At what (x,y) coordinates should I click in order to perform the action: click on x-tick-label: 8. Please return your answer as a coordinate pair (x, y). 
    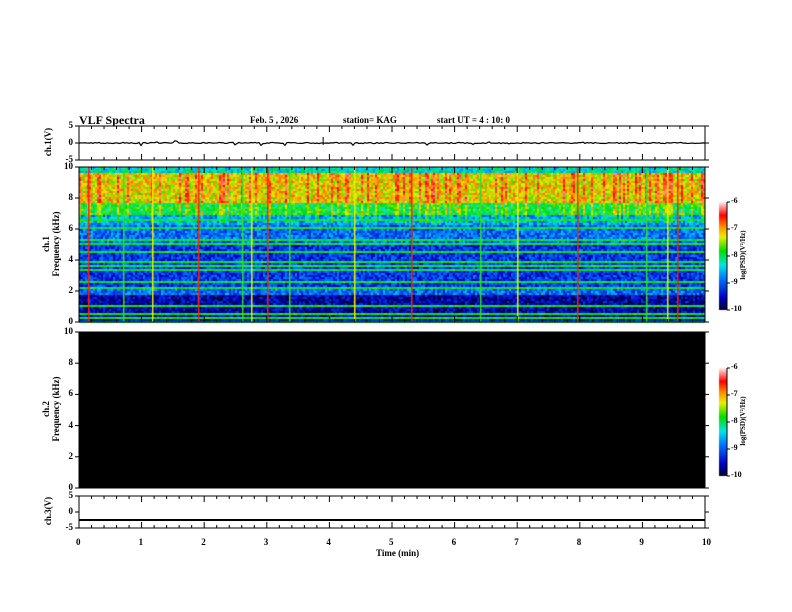
    Looking at the image, I should click on (579, 542).